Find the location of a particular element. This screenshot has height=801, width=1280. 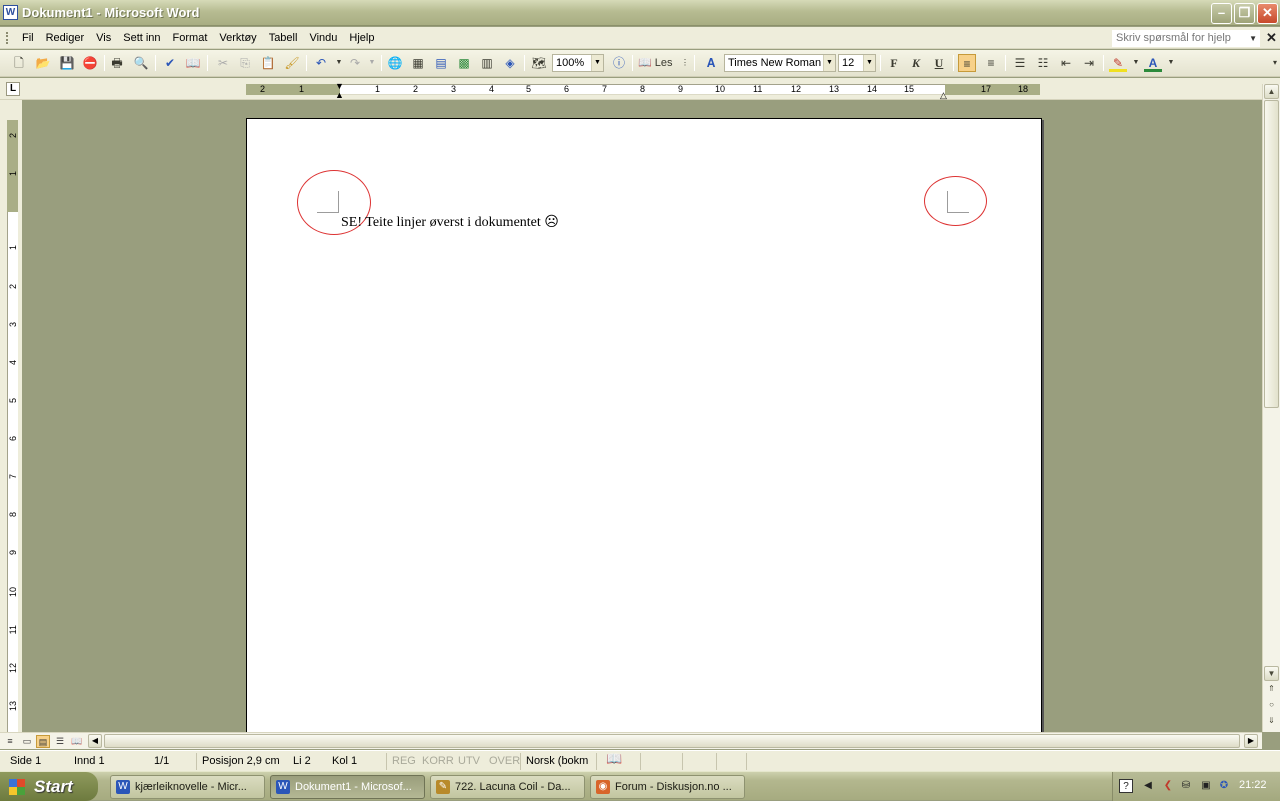

select-browse-object-button: ○ is located at coordinates (1271, 705).